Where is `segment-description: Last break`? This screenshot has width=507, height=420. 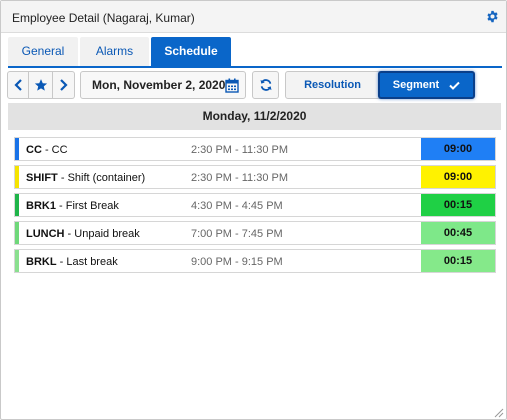 segment-description: Last break is located at coordinates (92, 262).